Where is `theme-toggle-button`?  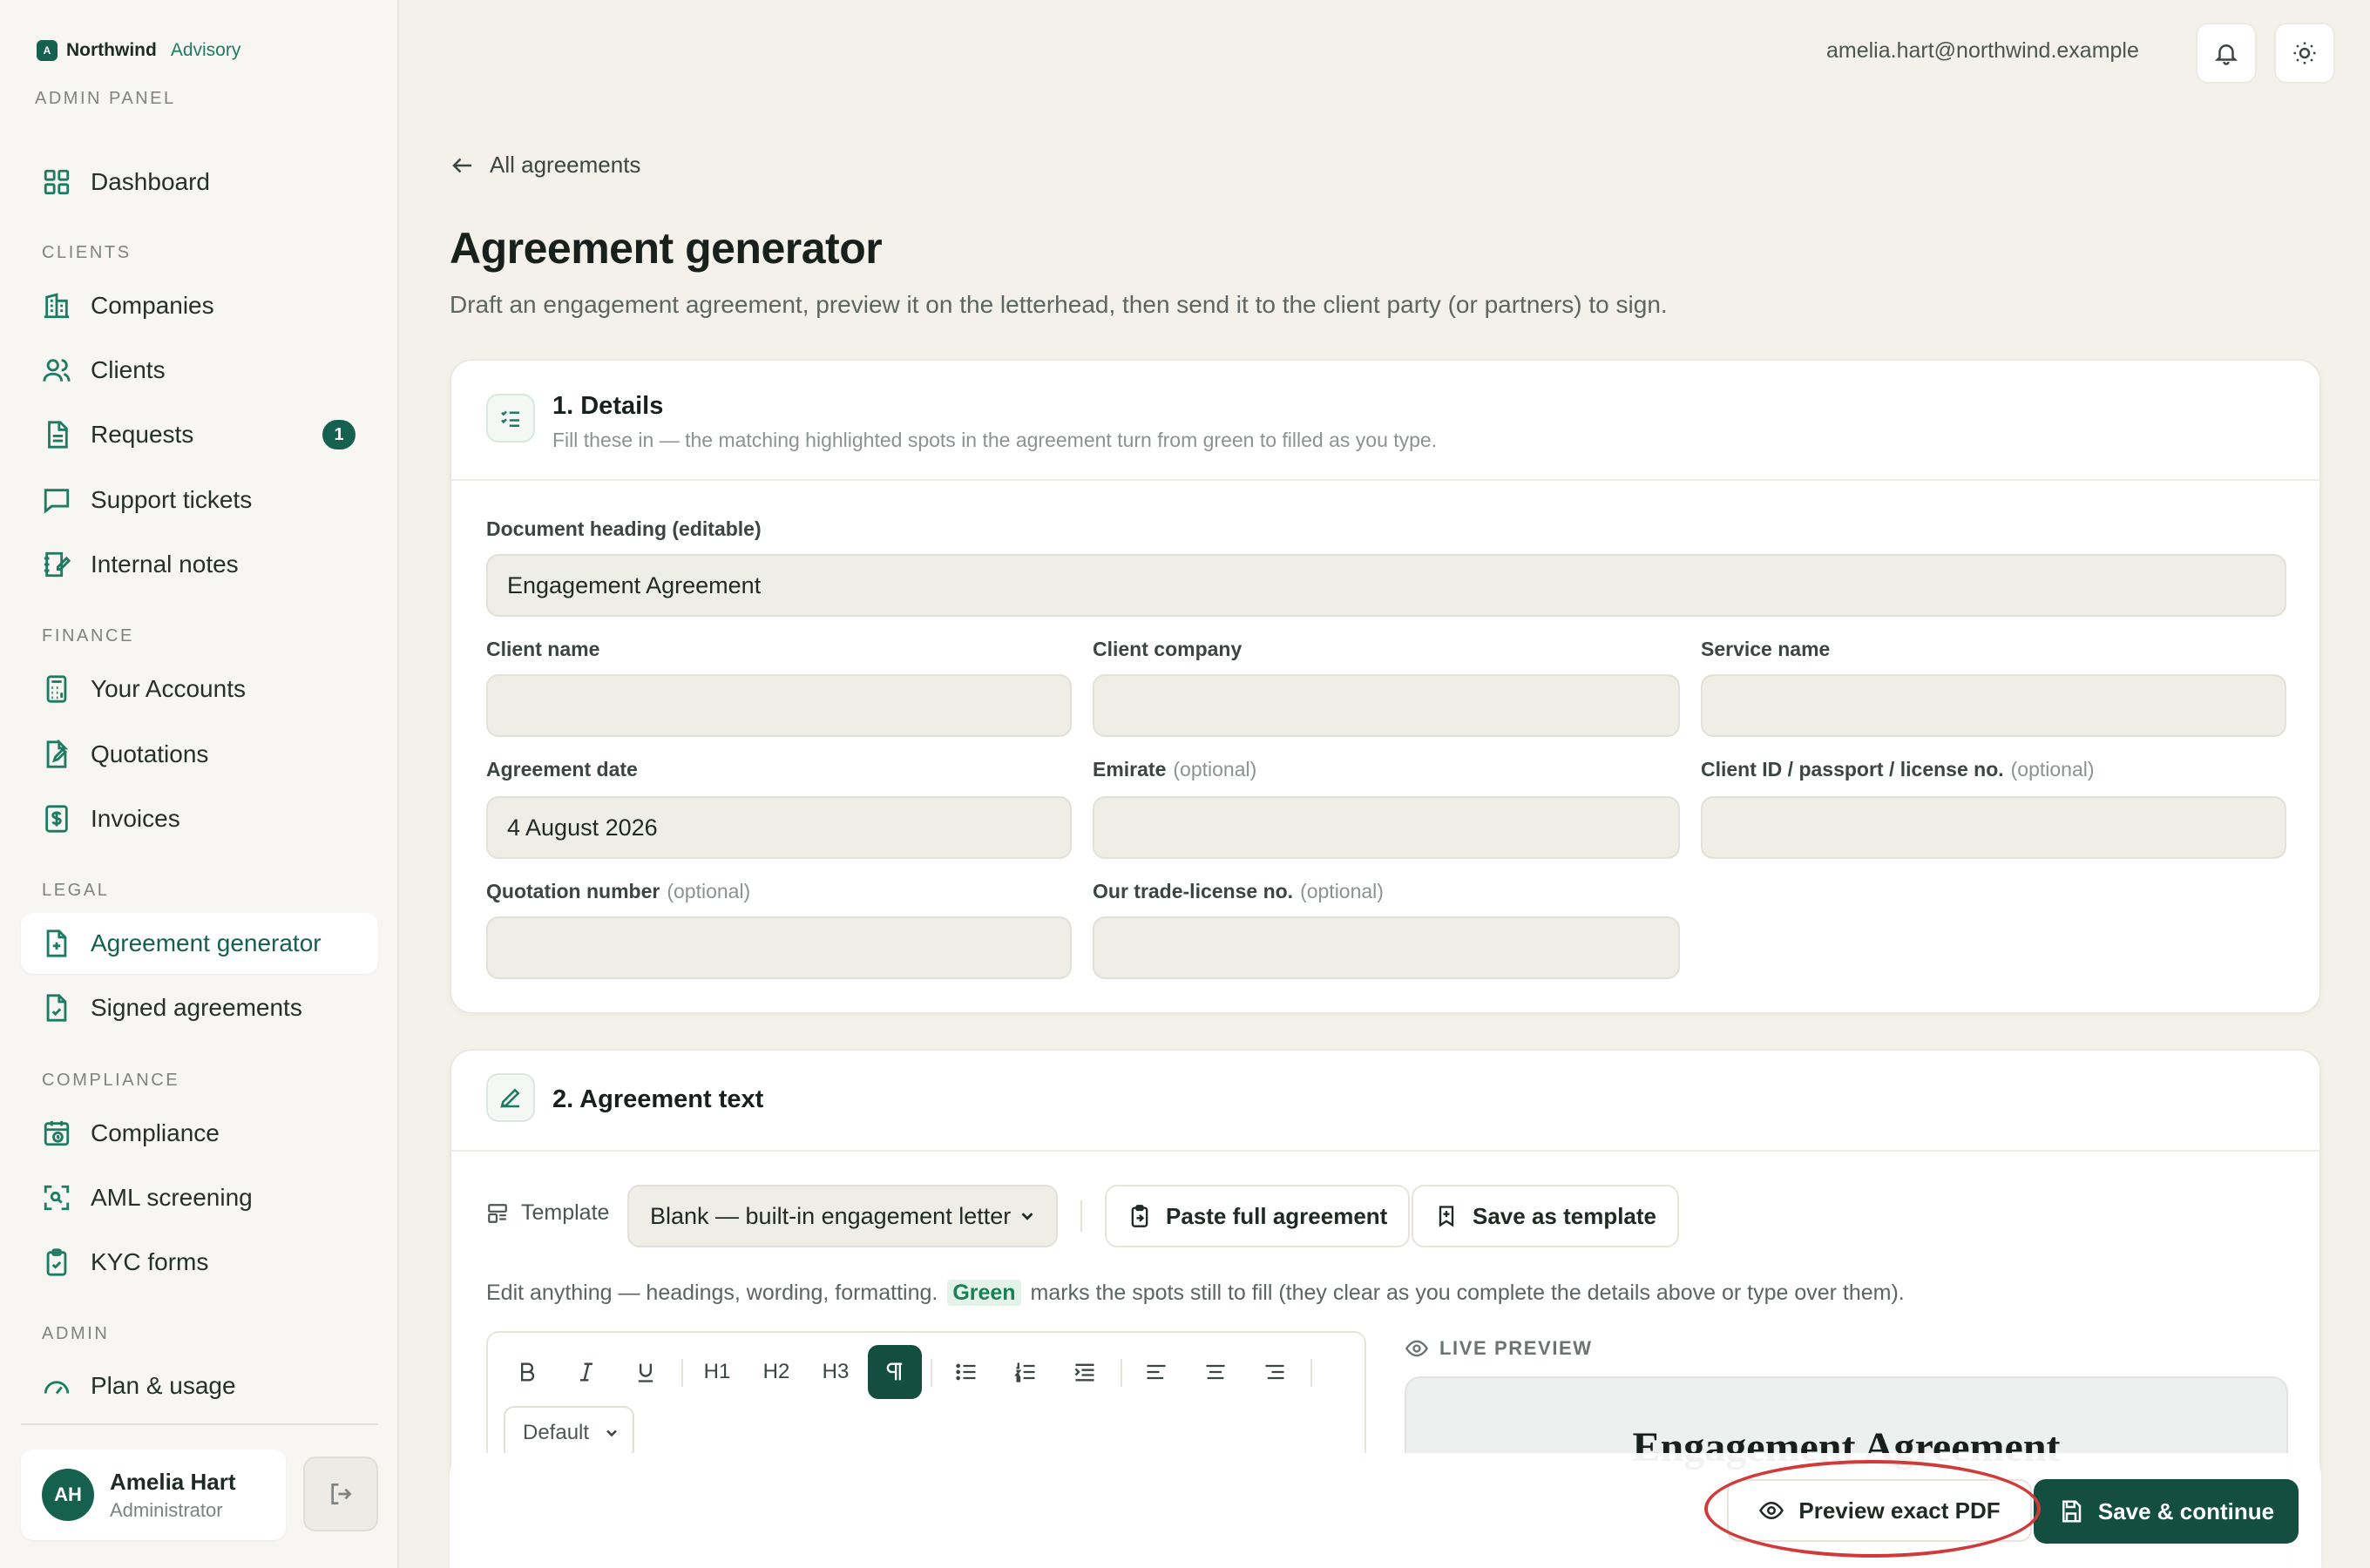 theme-toggle-button is located at coordinates (2304, 53).